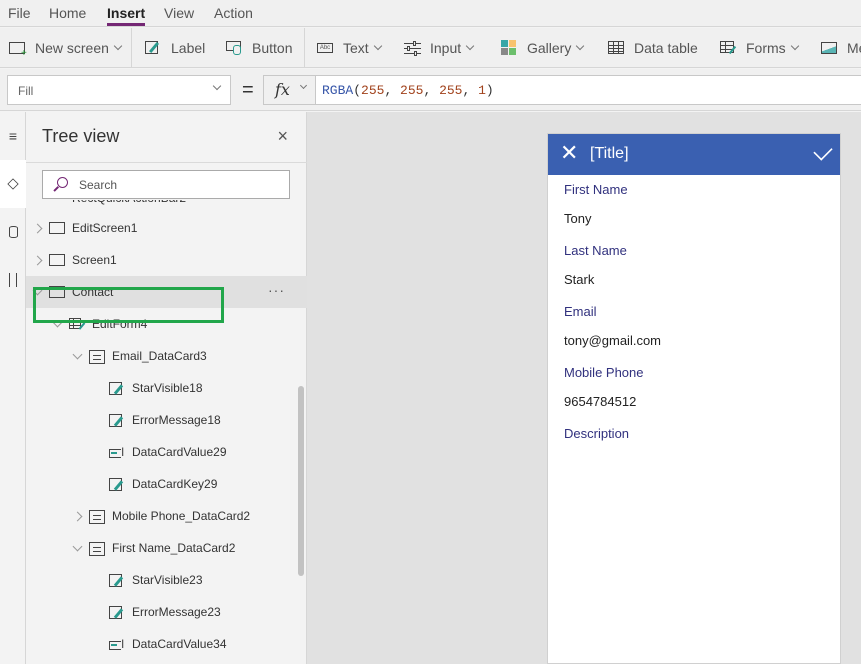 This screenshot has height=664, width=861. I want to click on tree-item-label: DataCardValue34, so click(179, 644).